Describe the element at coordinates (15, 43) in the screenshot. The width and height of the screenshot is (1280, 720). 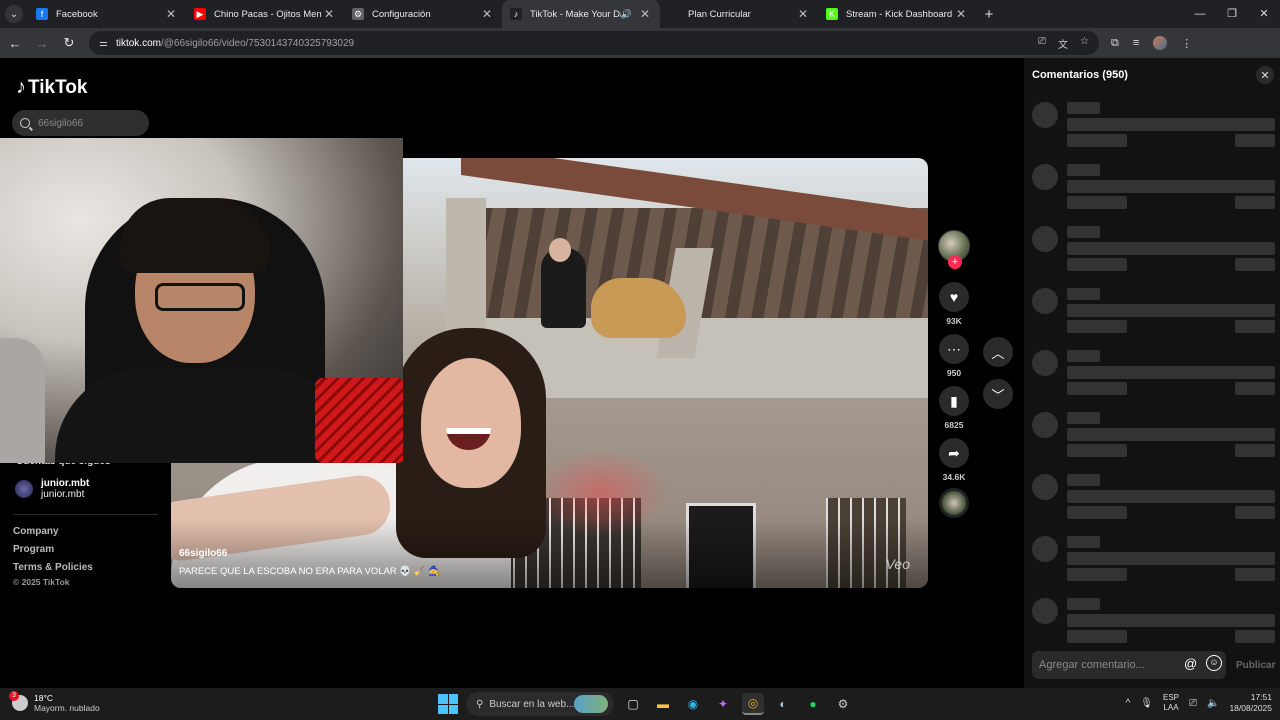
I see `back-button: ←` at that location.